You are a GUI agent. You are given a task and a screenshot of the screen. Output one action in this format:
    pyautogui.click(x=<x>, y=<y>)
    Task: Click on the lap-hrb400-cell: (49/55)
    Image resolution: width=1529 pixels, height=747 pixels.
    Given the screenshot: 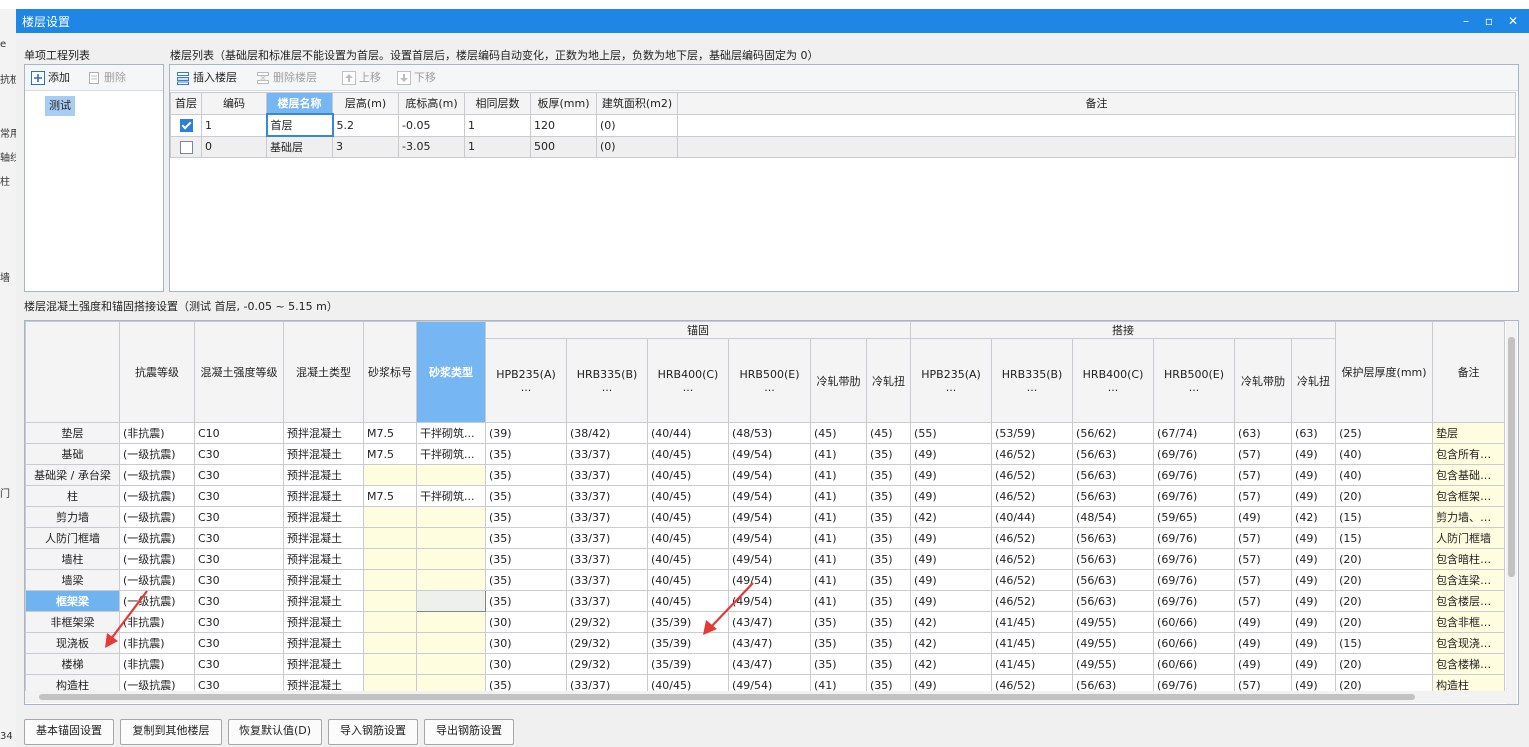 What is the action you would take?
    pyautogui.click(x=1113, y=643)
    